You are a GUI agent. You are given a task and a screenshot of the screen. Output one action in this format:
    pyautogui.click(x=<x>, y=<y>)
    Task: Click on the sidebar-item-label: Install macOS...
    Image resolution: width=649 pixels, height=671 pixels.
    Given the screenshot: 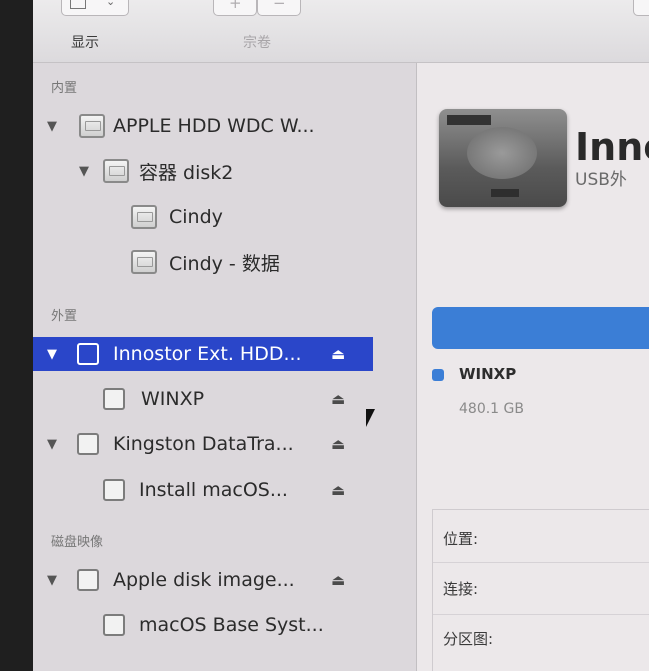 What is the action you would take?
    pyautogui.click(x=213, y=490)
    